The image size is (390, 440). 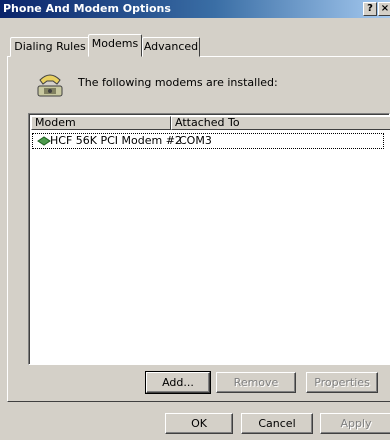 What do you see at coordinates (370, 9) in the screenshot?
I see `help-icon: ?` at bounding box center [370, 9].